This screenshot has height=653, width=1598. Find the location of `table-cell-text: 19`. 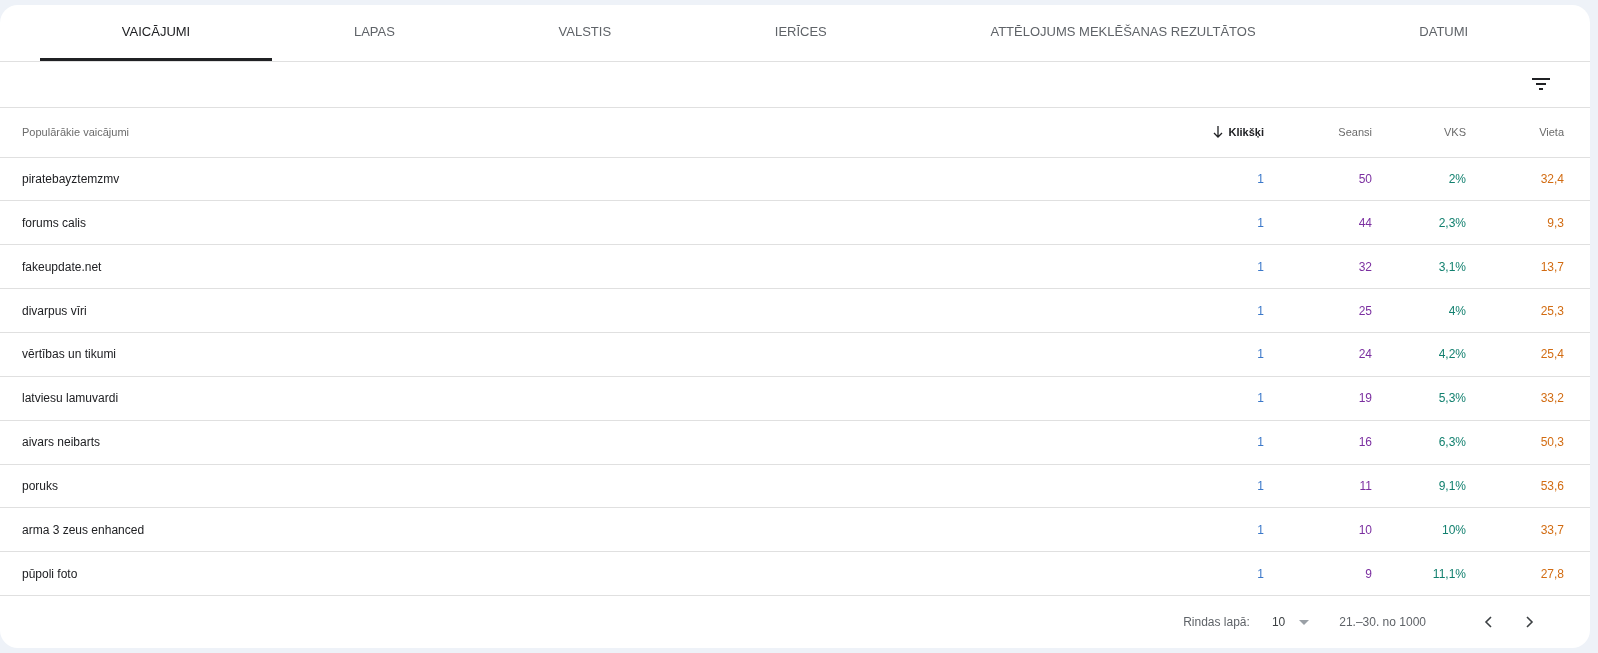

table-cell-text: 19 is located at coordinates (1364, 398).